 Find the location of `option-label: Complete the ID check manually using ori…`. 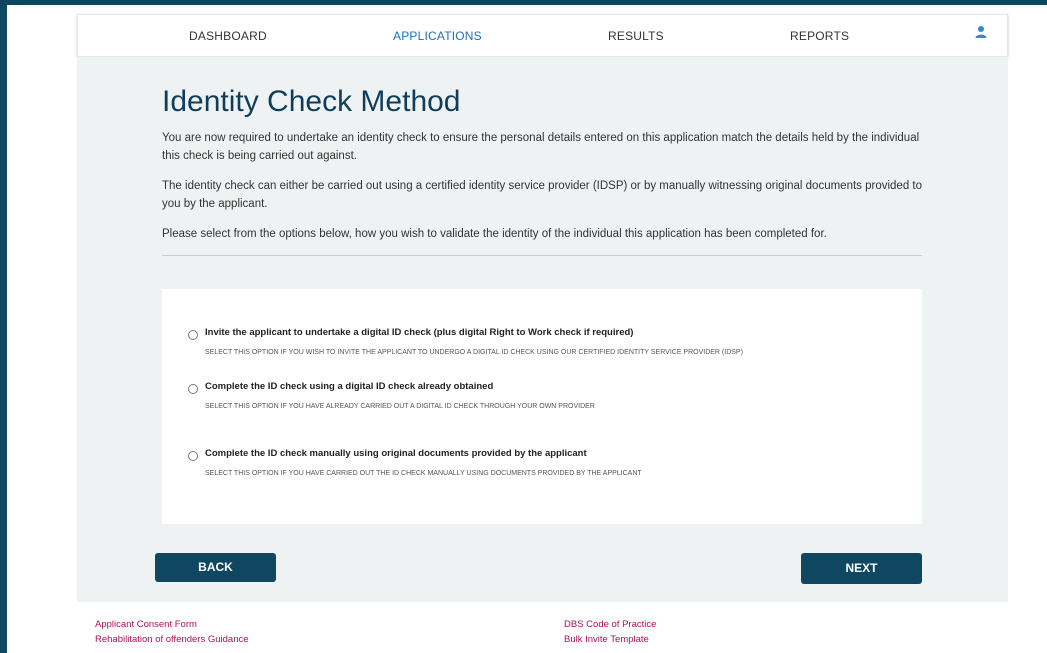

option-label: Complete the ID check manually using ori… is located at coordinates (396, 453).